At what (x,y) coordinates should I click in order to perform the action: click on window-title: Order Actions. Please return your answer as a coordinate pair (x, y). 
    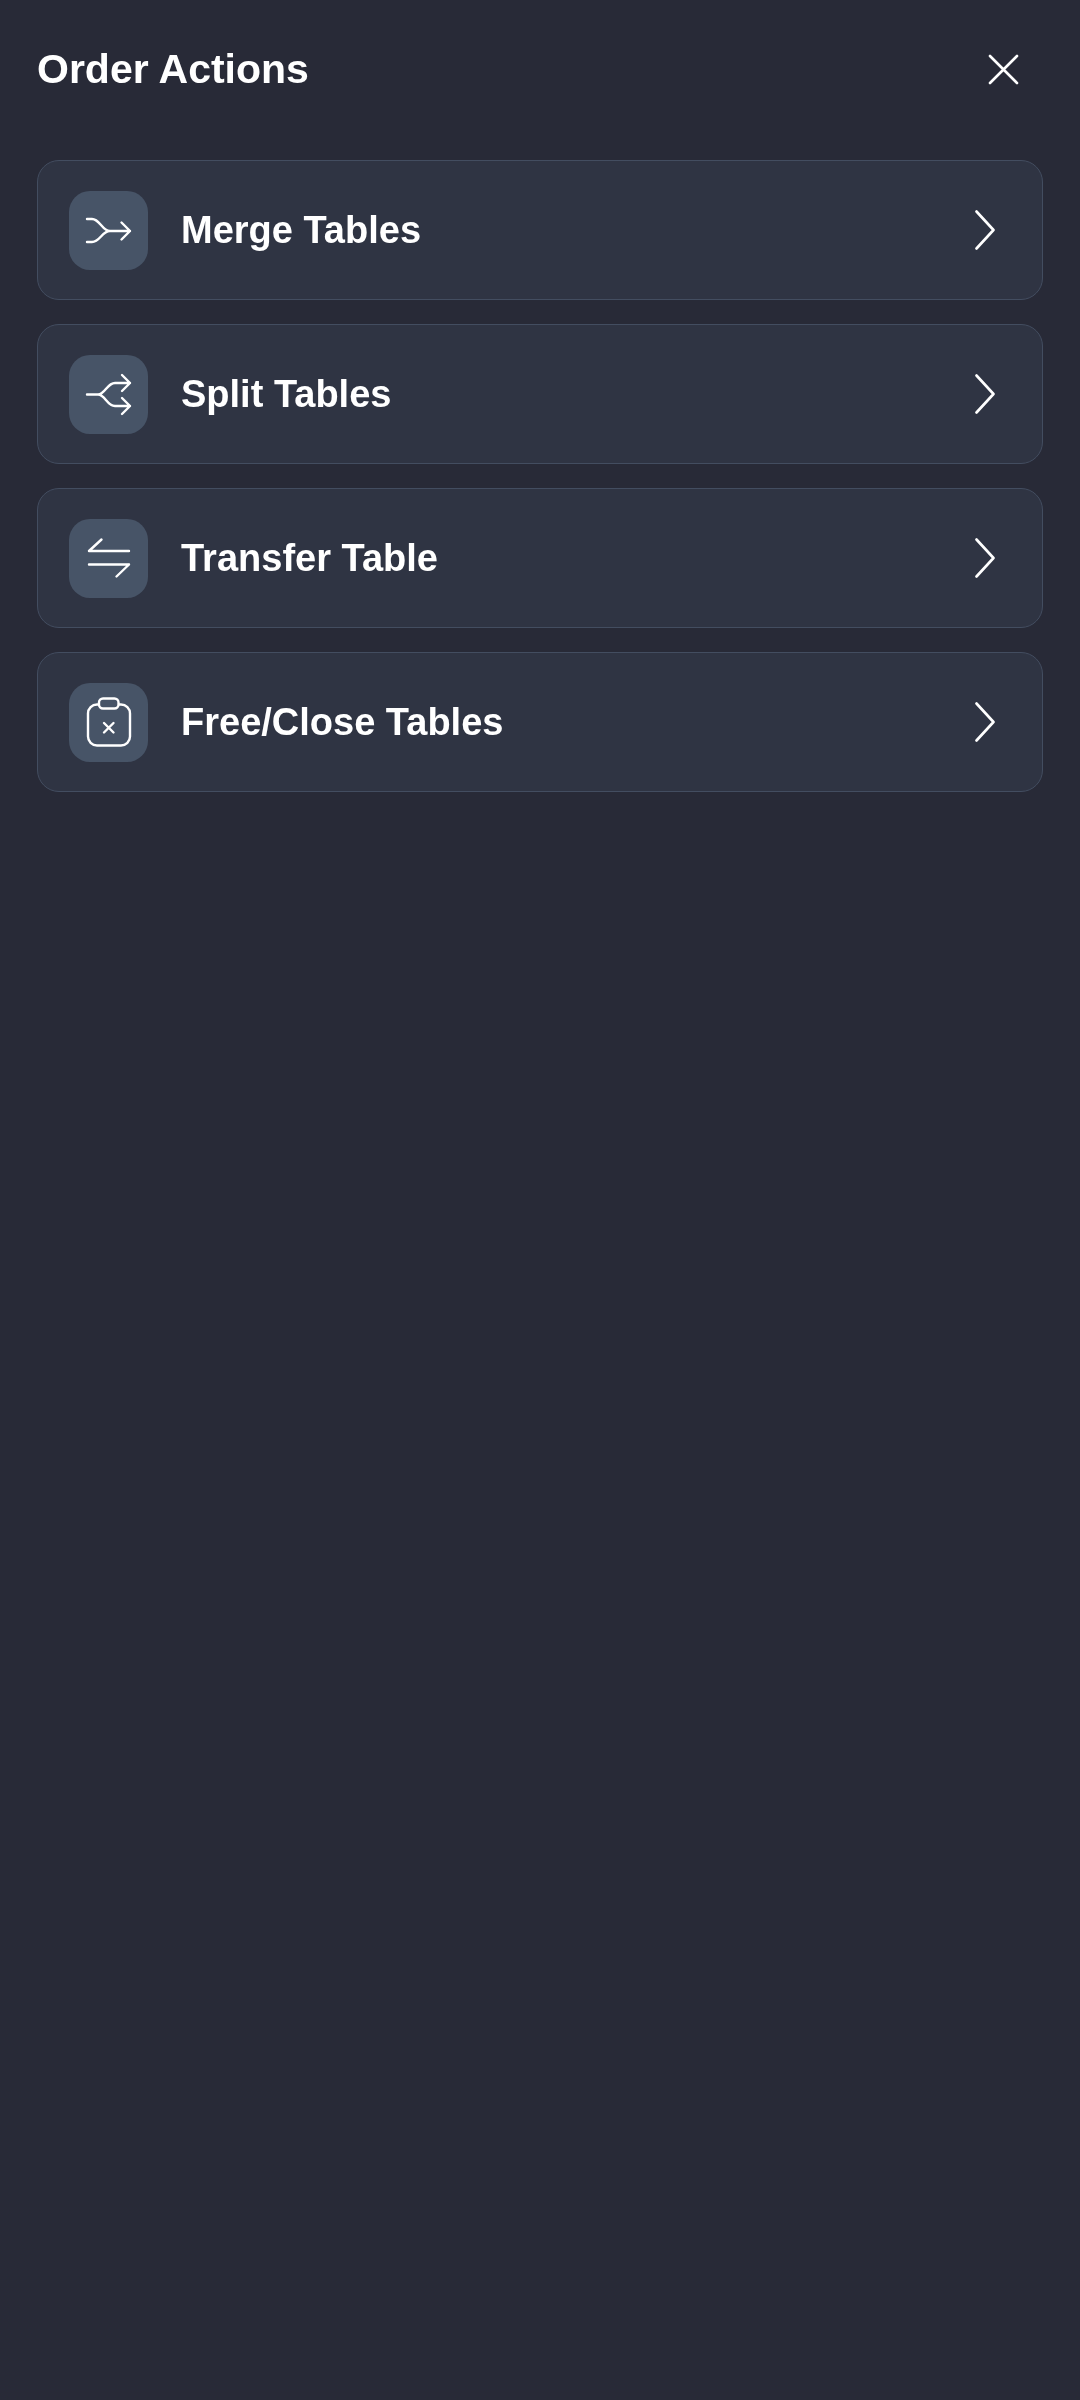
    Looking at the image, I should click on (173, 69).